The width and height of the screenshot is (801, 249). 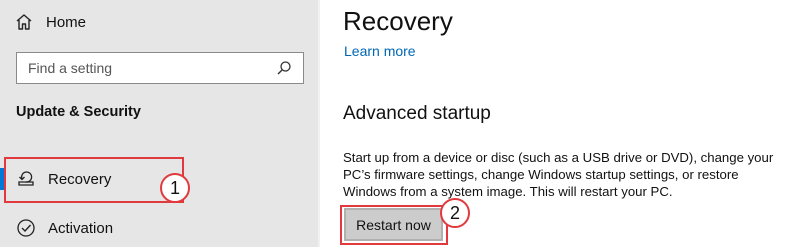 I want to click on sidebar-item-recovery: Recovery, so click(x=150, y=179).